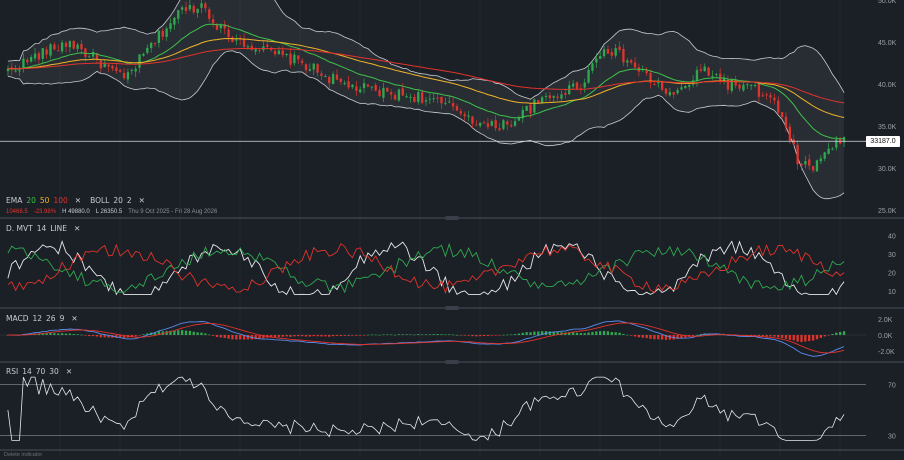 This screenshot has width=904, height=460. Describe the element at coordinates (142, 200) in the screenshot. I see `boll-remove-icon: ✕` at that location.